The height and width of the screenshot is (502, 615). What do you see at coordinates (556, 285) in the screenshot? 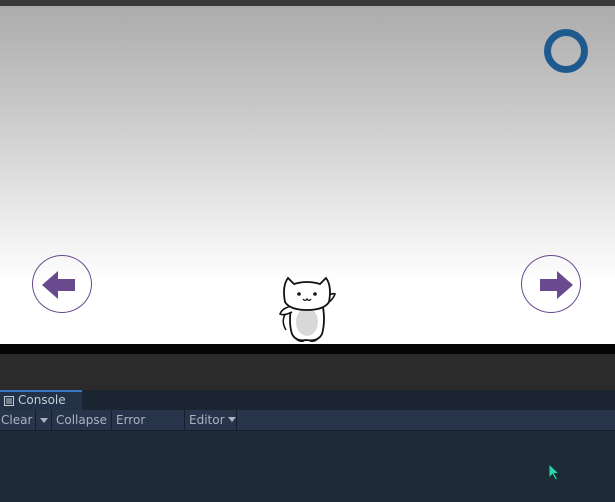
I see `right-arrow-icon` at bounding box center [556, 285].